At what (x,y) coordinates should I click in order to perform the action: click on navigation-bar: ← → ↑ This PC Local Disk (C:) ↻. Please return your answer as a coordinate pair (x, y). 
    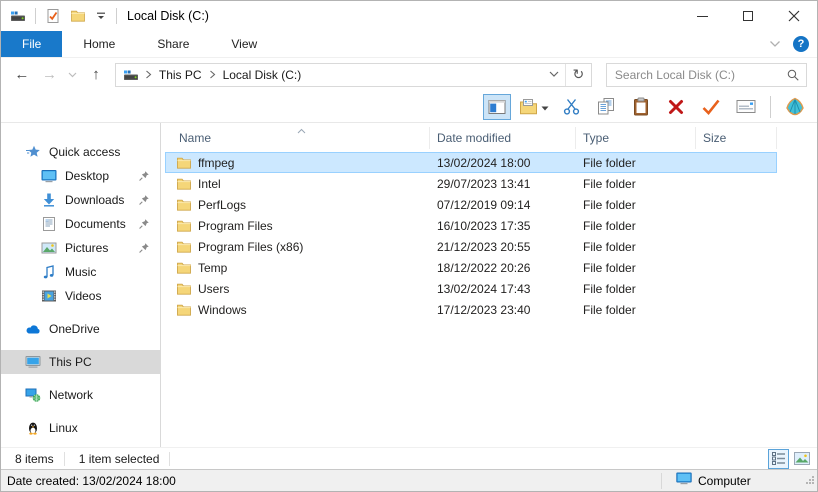
    Looking at the image, I should click on (409, 74).